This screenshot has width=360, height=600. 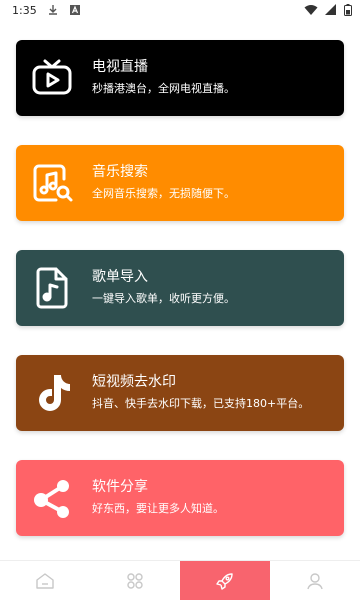 I want to click on status-right, so click(x=328, y=10).